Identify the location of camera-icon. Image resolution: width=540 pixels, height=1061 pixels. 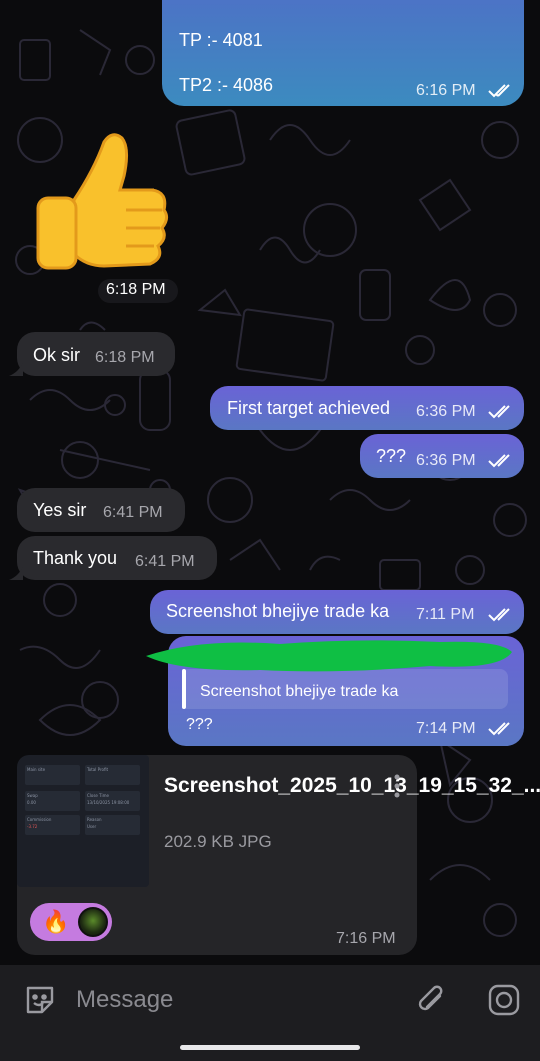
(504, 1000).